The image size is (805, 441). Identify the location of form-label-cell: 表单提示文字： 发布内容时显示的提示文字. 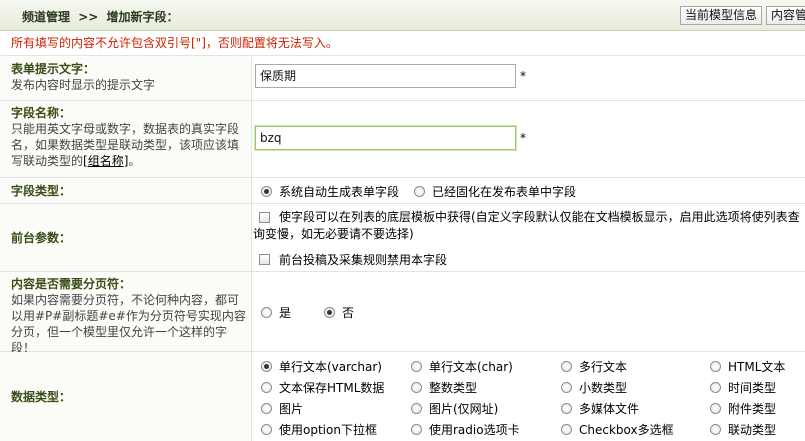
(126, 78).